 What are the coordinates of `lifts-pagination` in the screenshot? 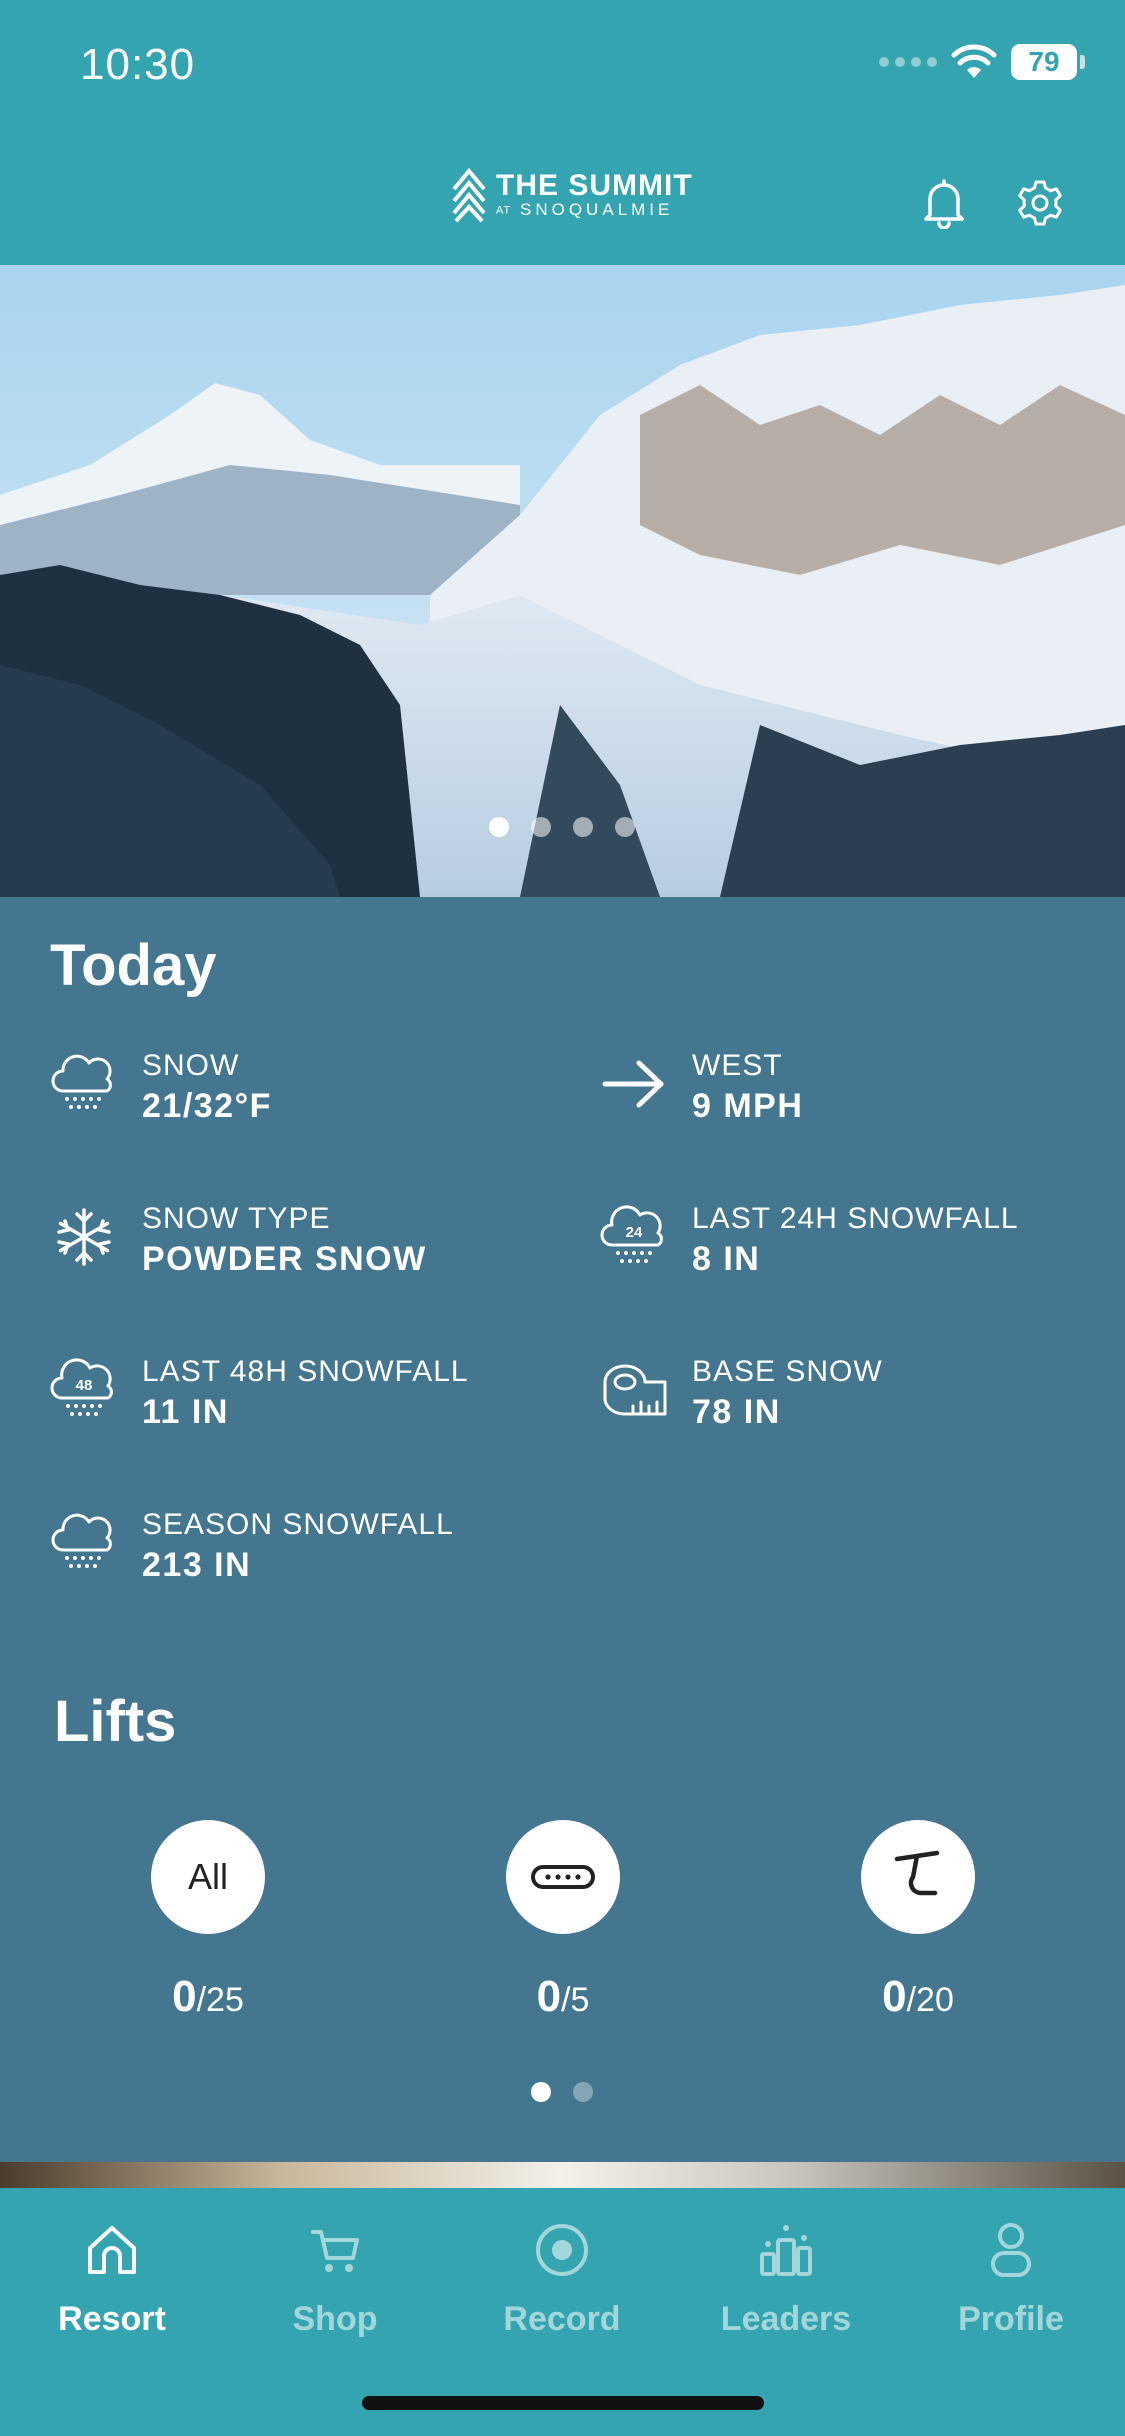 It's located at (562, 2092).